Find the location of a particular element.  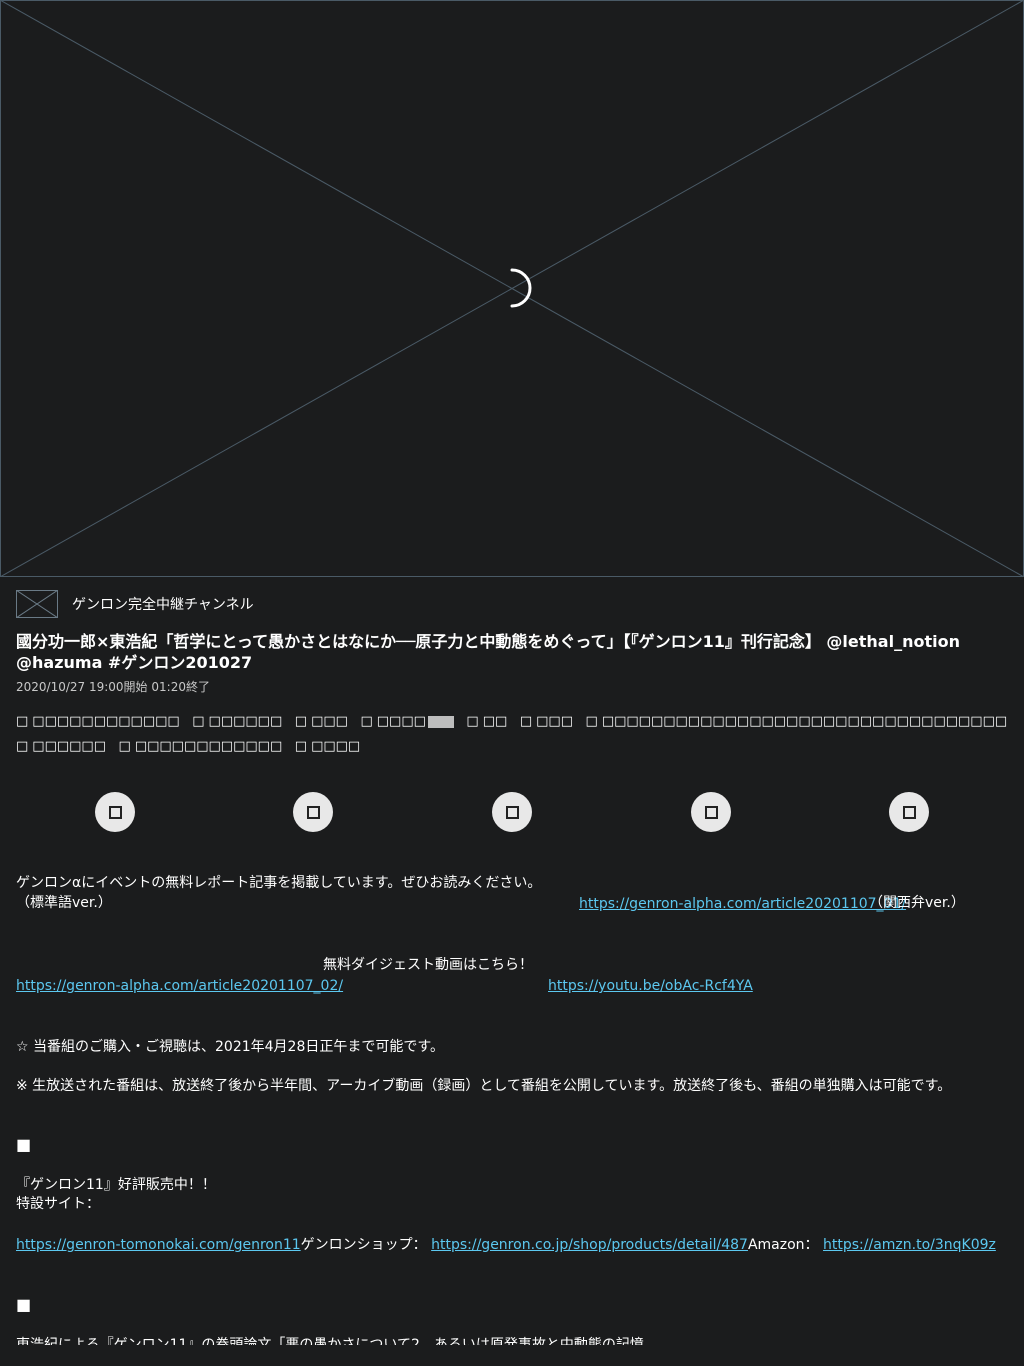

bookmark-icon is located at coordinates (711, 812).